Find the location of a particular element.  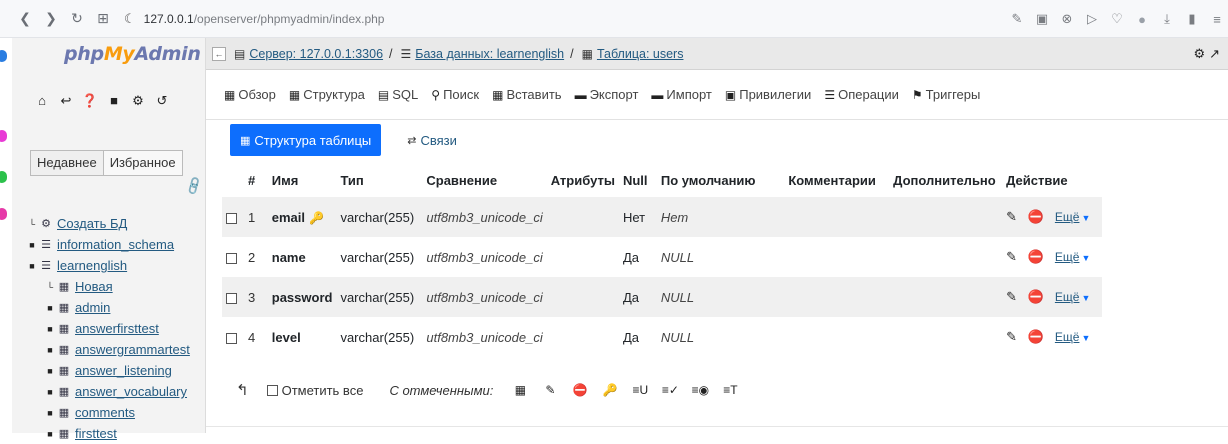

column-header-attributes: Атрибуты is located at coordinates (582, 180).